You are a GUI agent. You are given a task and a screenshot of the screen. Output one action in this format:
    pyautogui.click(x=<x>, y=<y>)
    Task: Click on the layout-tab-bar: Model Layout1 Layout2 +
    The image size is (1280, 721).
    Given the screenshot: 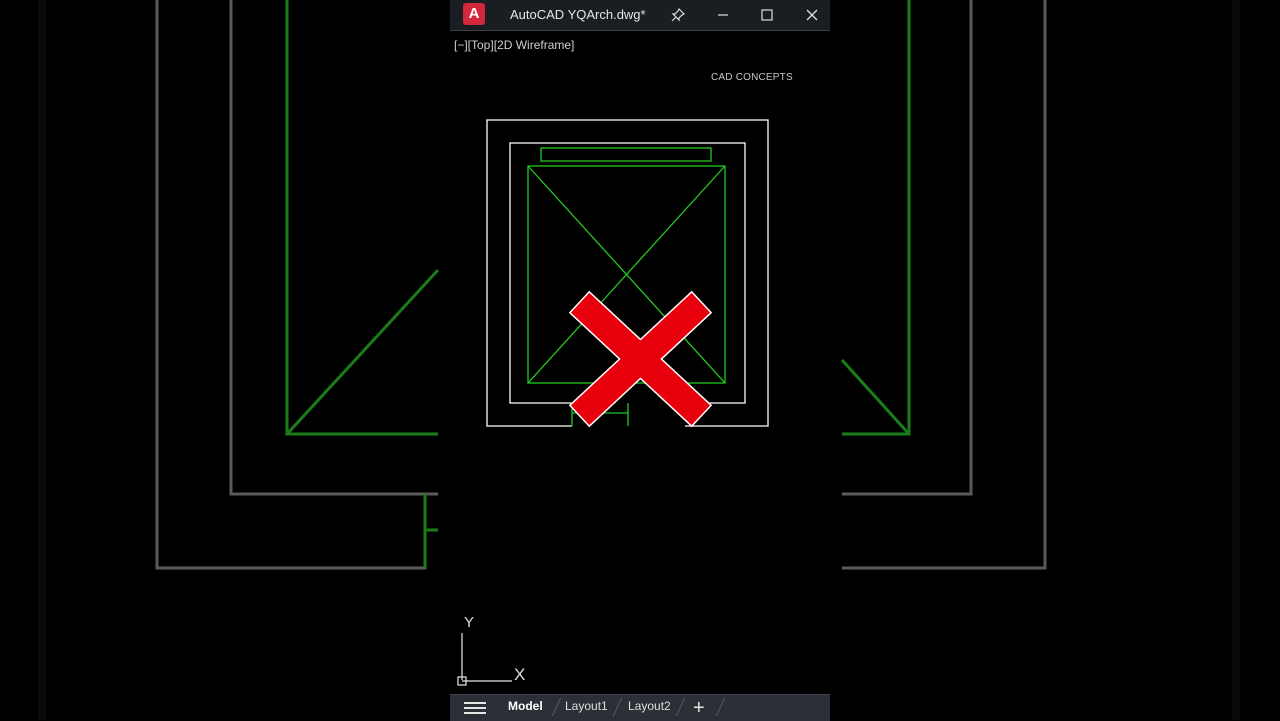 What is the action you would take?
    pyautogui.click(x=640, y=707)
    